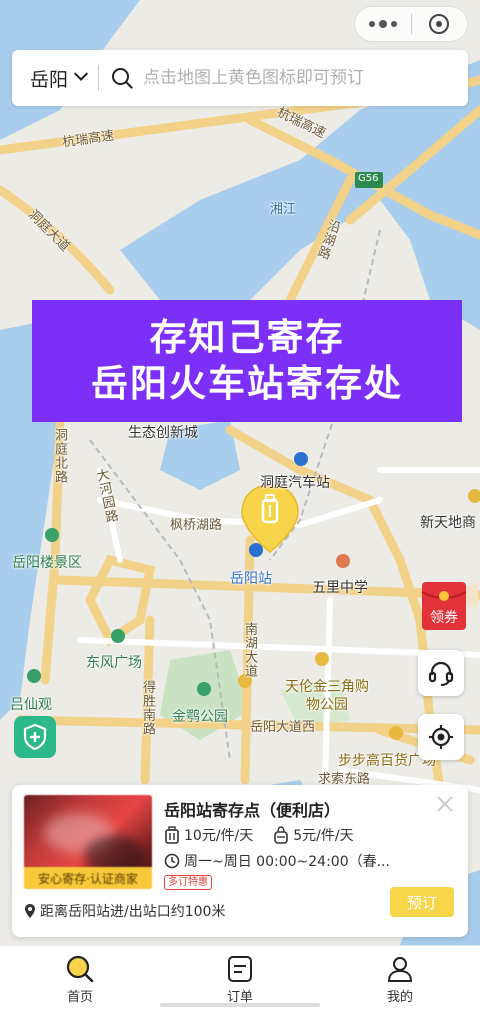 This screenshot has height=1009, width=480. I want to click on river-label: 湘江, so click(283, 209).